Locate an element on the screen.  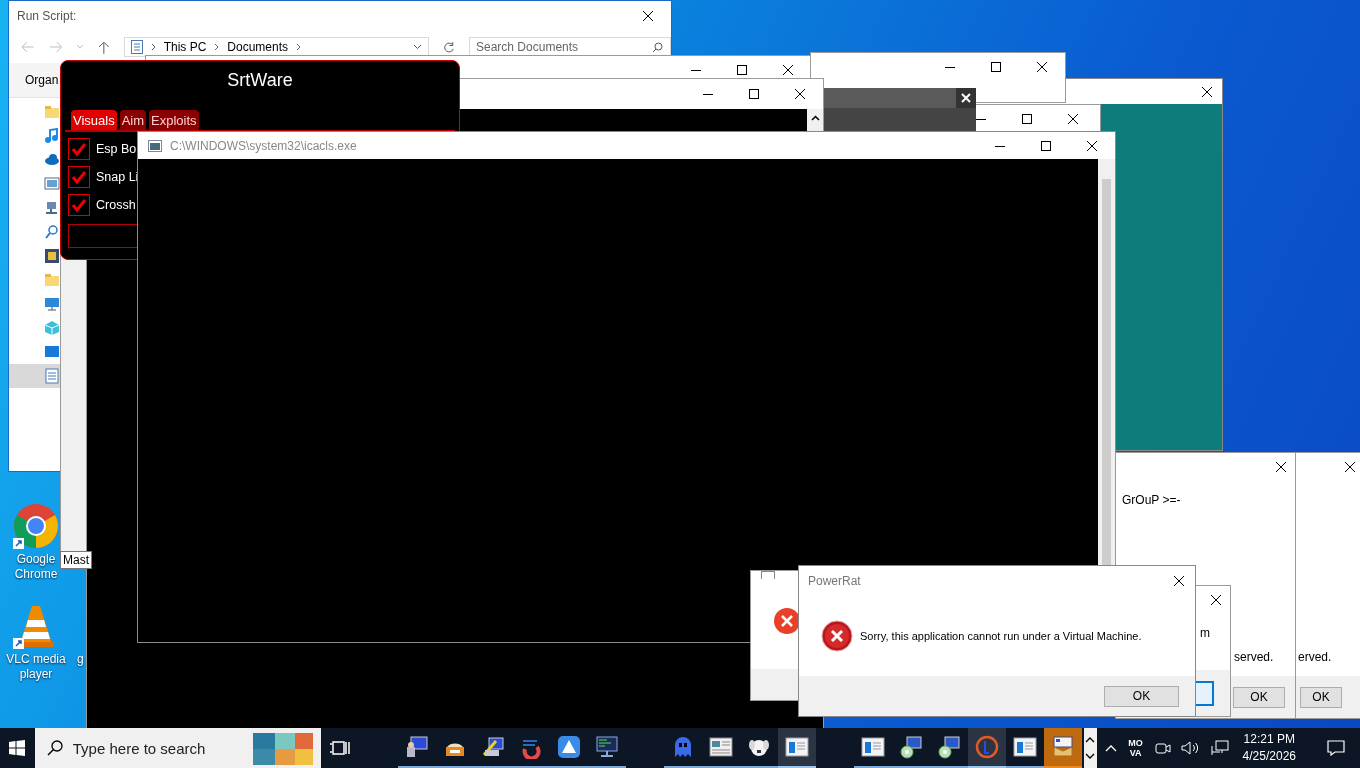
breadcrumb-item: This PC is located at coordinates (185, 47).